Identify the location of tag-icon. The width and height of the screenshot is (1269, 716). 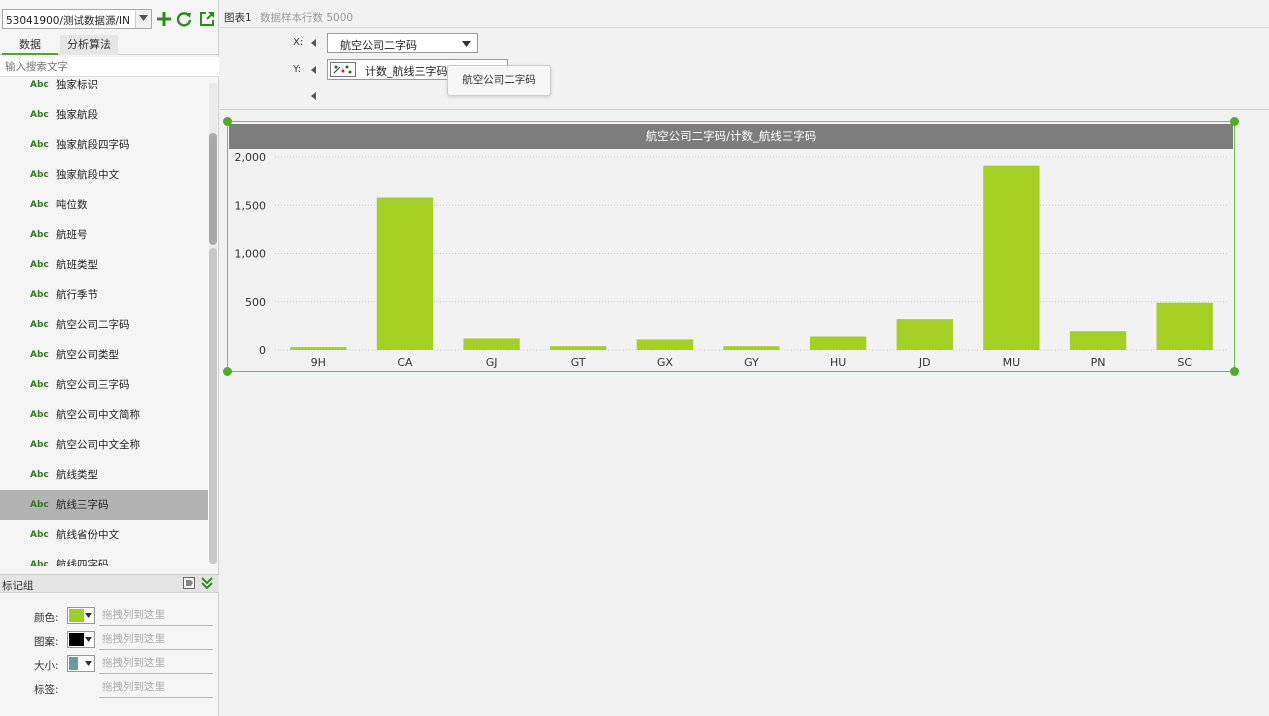
(189, 584).